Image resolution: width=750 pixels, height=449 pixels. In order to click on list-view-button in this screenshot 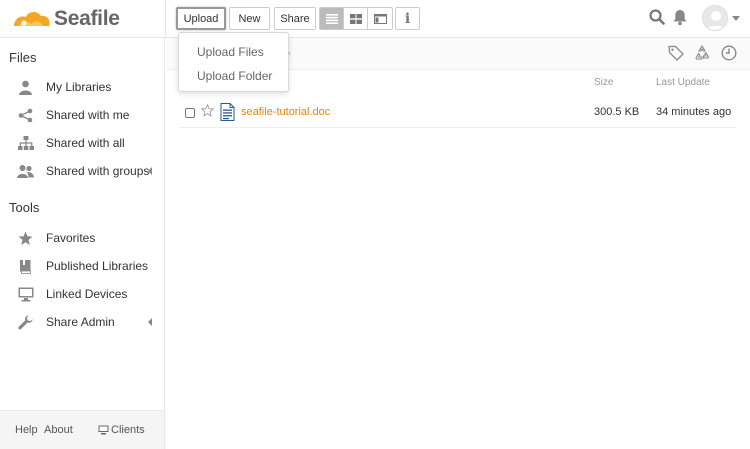, I will do `click(332, 18)`.